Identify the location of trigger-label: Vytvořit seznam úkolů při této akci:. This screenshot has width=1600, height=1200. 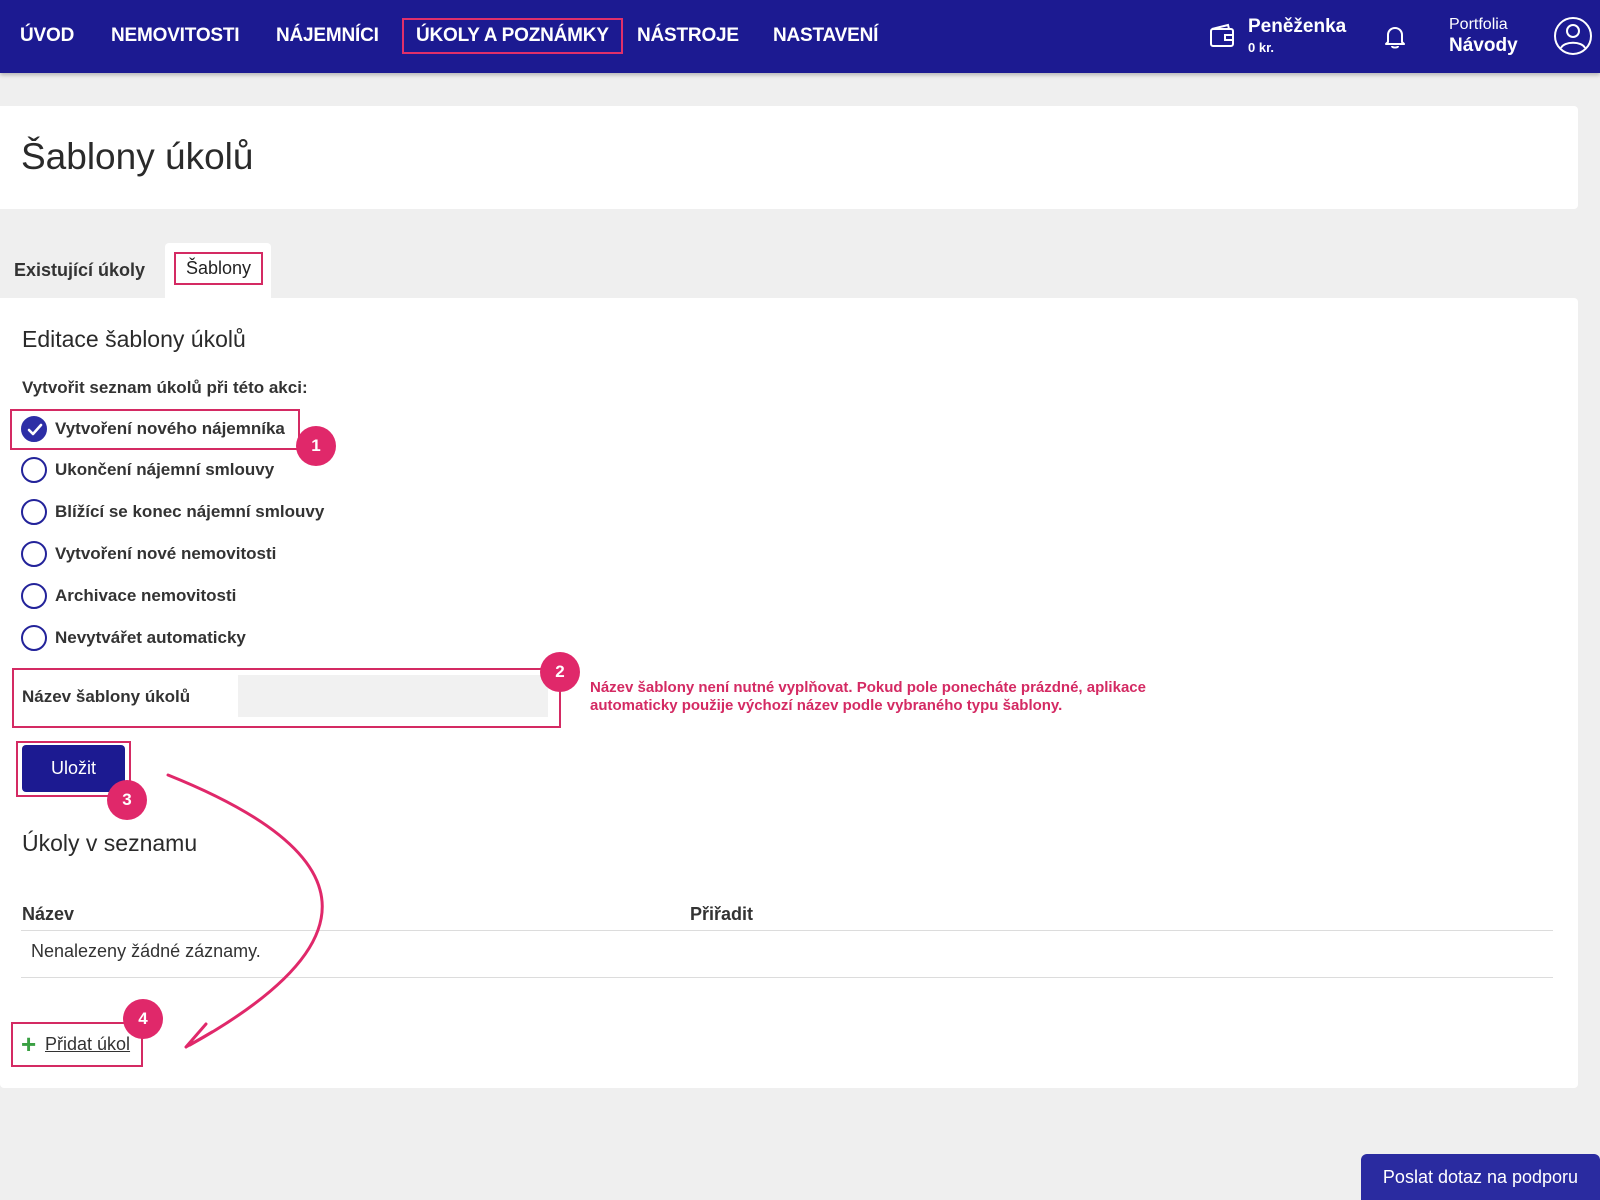
(165, 387).